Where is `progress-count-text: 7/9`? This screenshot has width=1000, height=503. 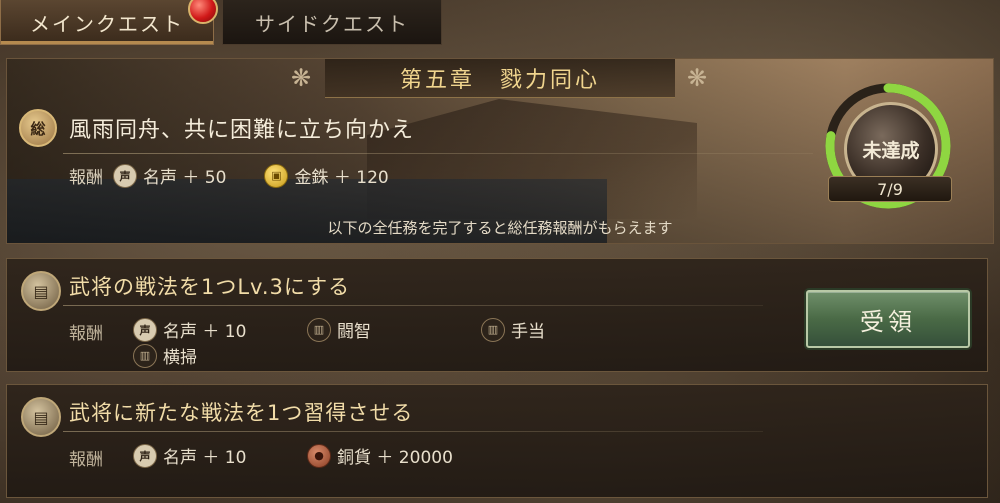
progress-count-text: 7/9 is located at coordinates (890, 189).